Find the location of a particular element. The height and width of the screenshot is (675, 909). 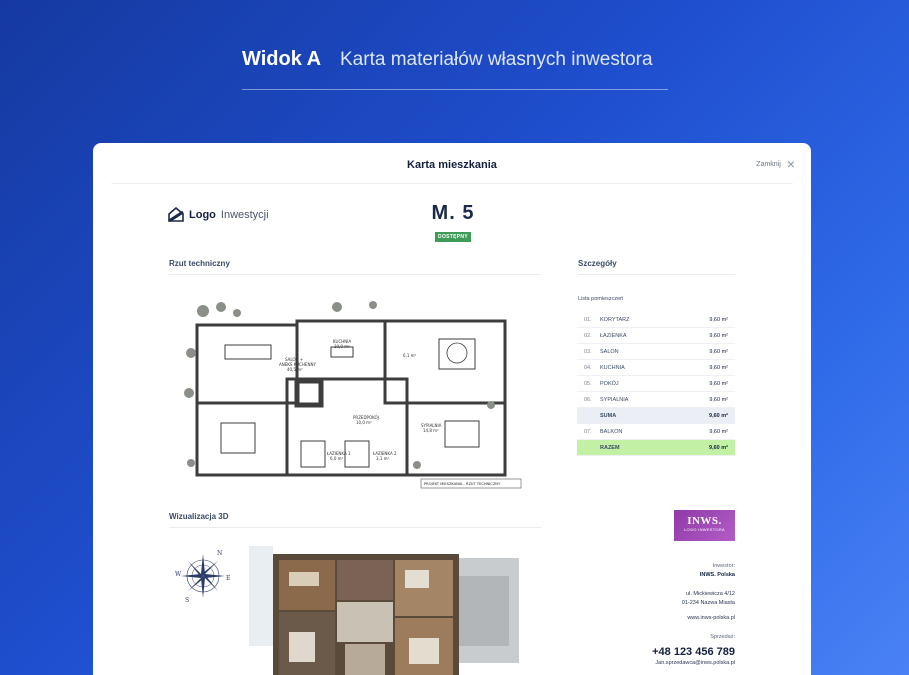

plan-label-kuchnia-area: 10,0 m² is located at coordinates (342, 346).